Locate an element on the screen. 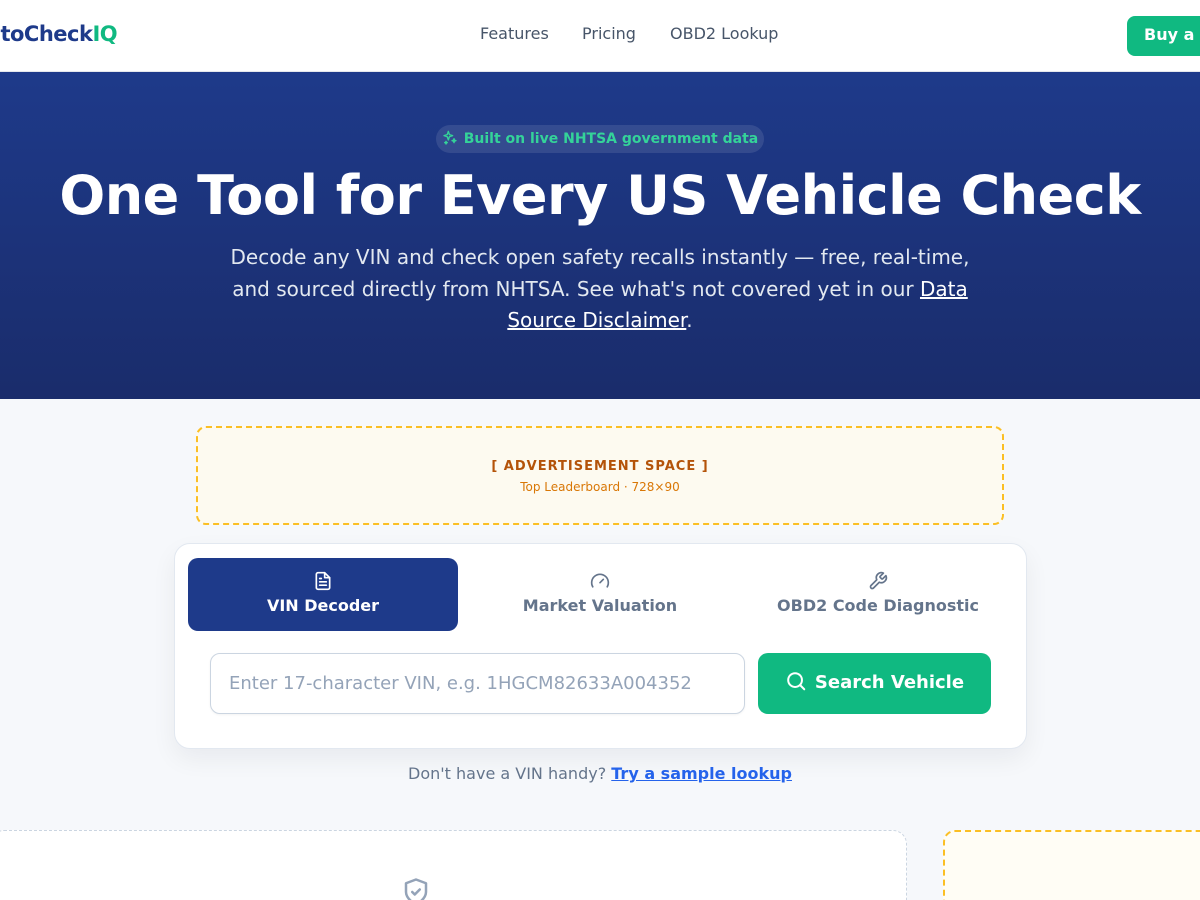 This screenshot has width=1200, height=900. nav-link-features: Features is located at coordinates (514, 33).